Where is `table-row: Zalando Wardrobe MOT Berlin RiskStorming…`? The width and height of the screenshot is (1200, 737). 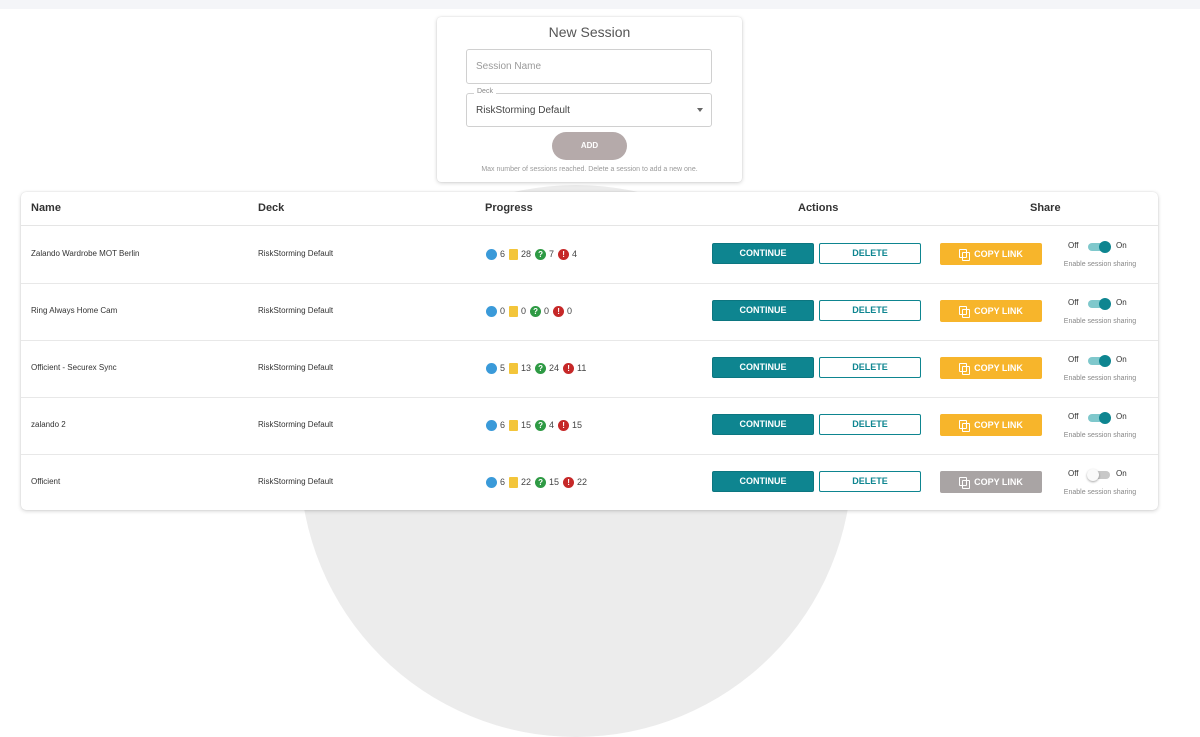
table-row: Zalando Wardrobe MOT Berlin RiskStorming… is located at coordinates (589, 254).